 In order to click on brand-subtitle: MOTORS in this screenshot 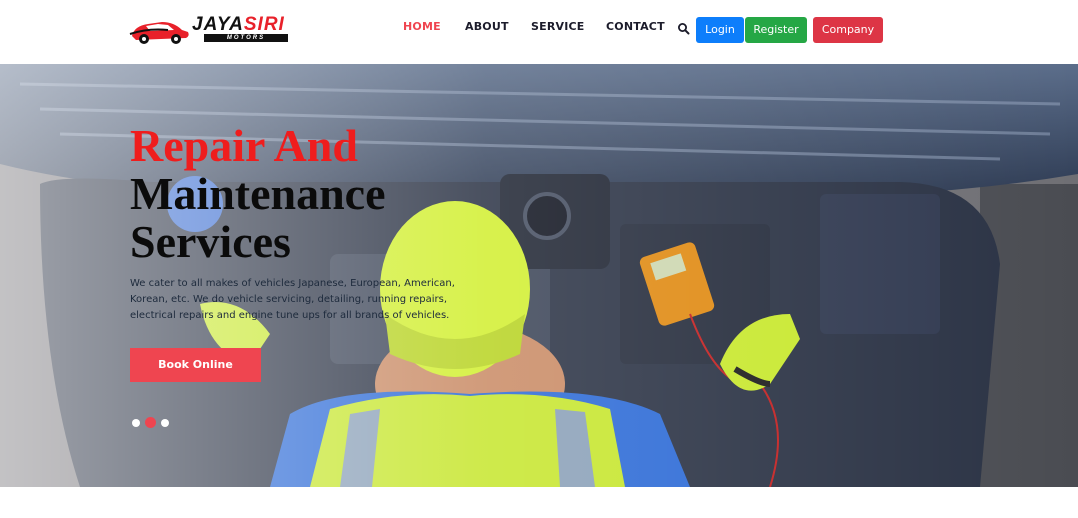, I will do `click(246, 38)`.